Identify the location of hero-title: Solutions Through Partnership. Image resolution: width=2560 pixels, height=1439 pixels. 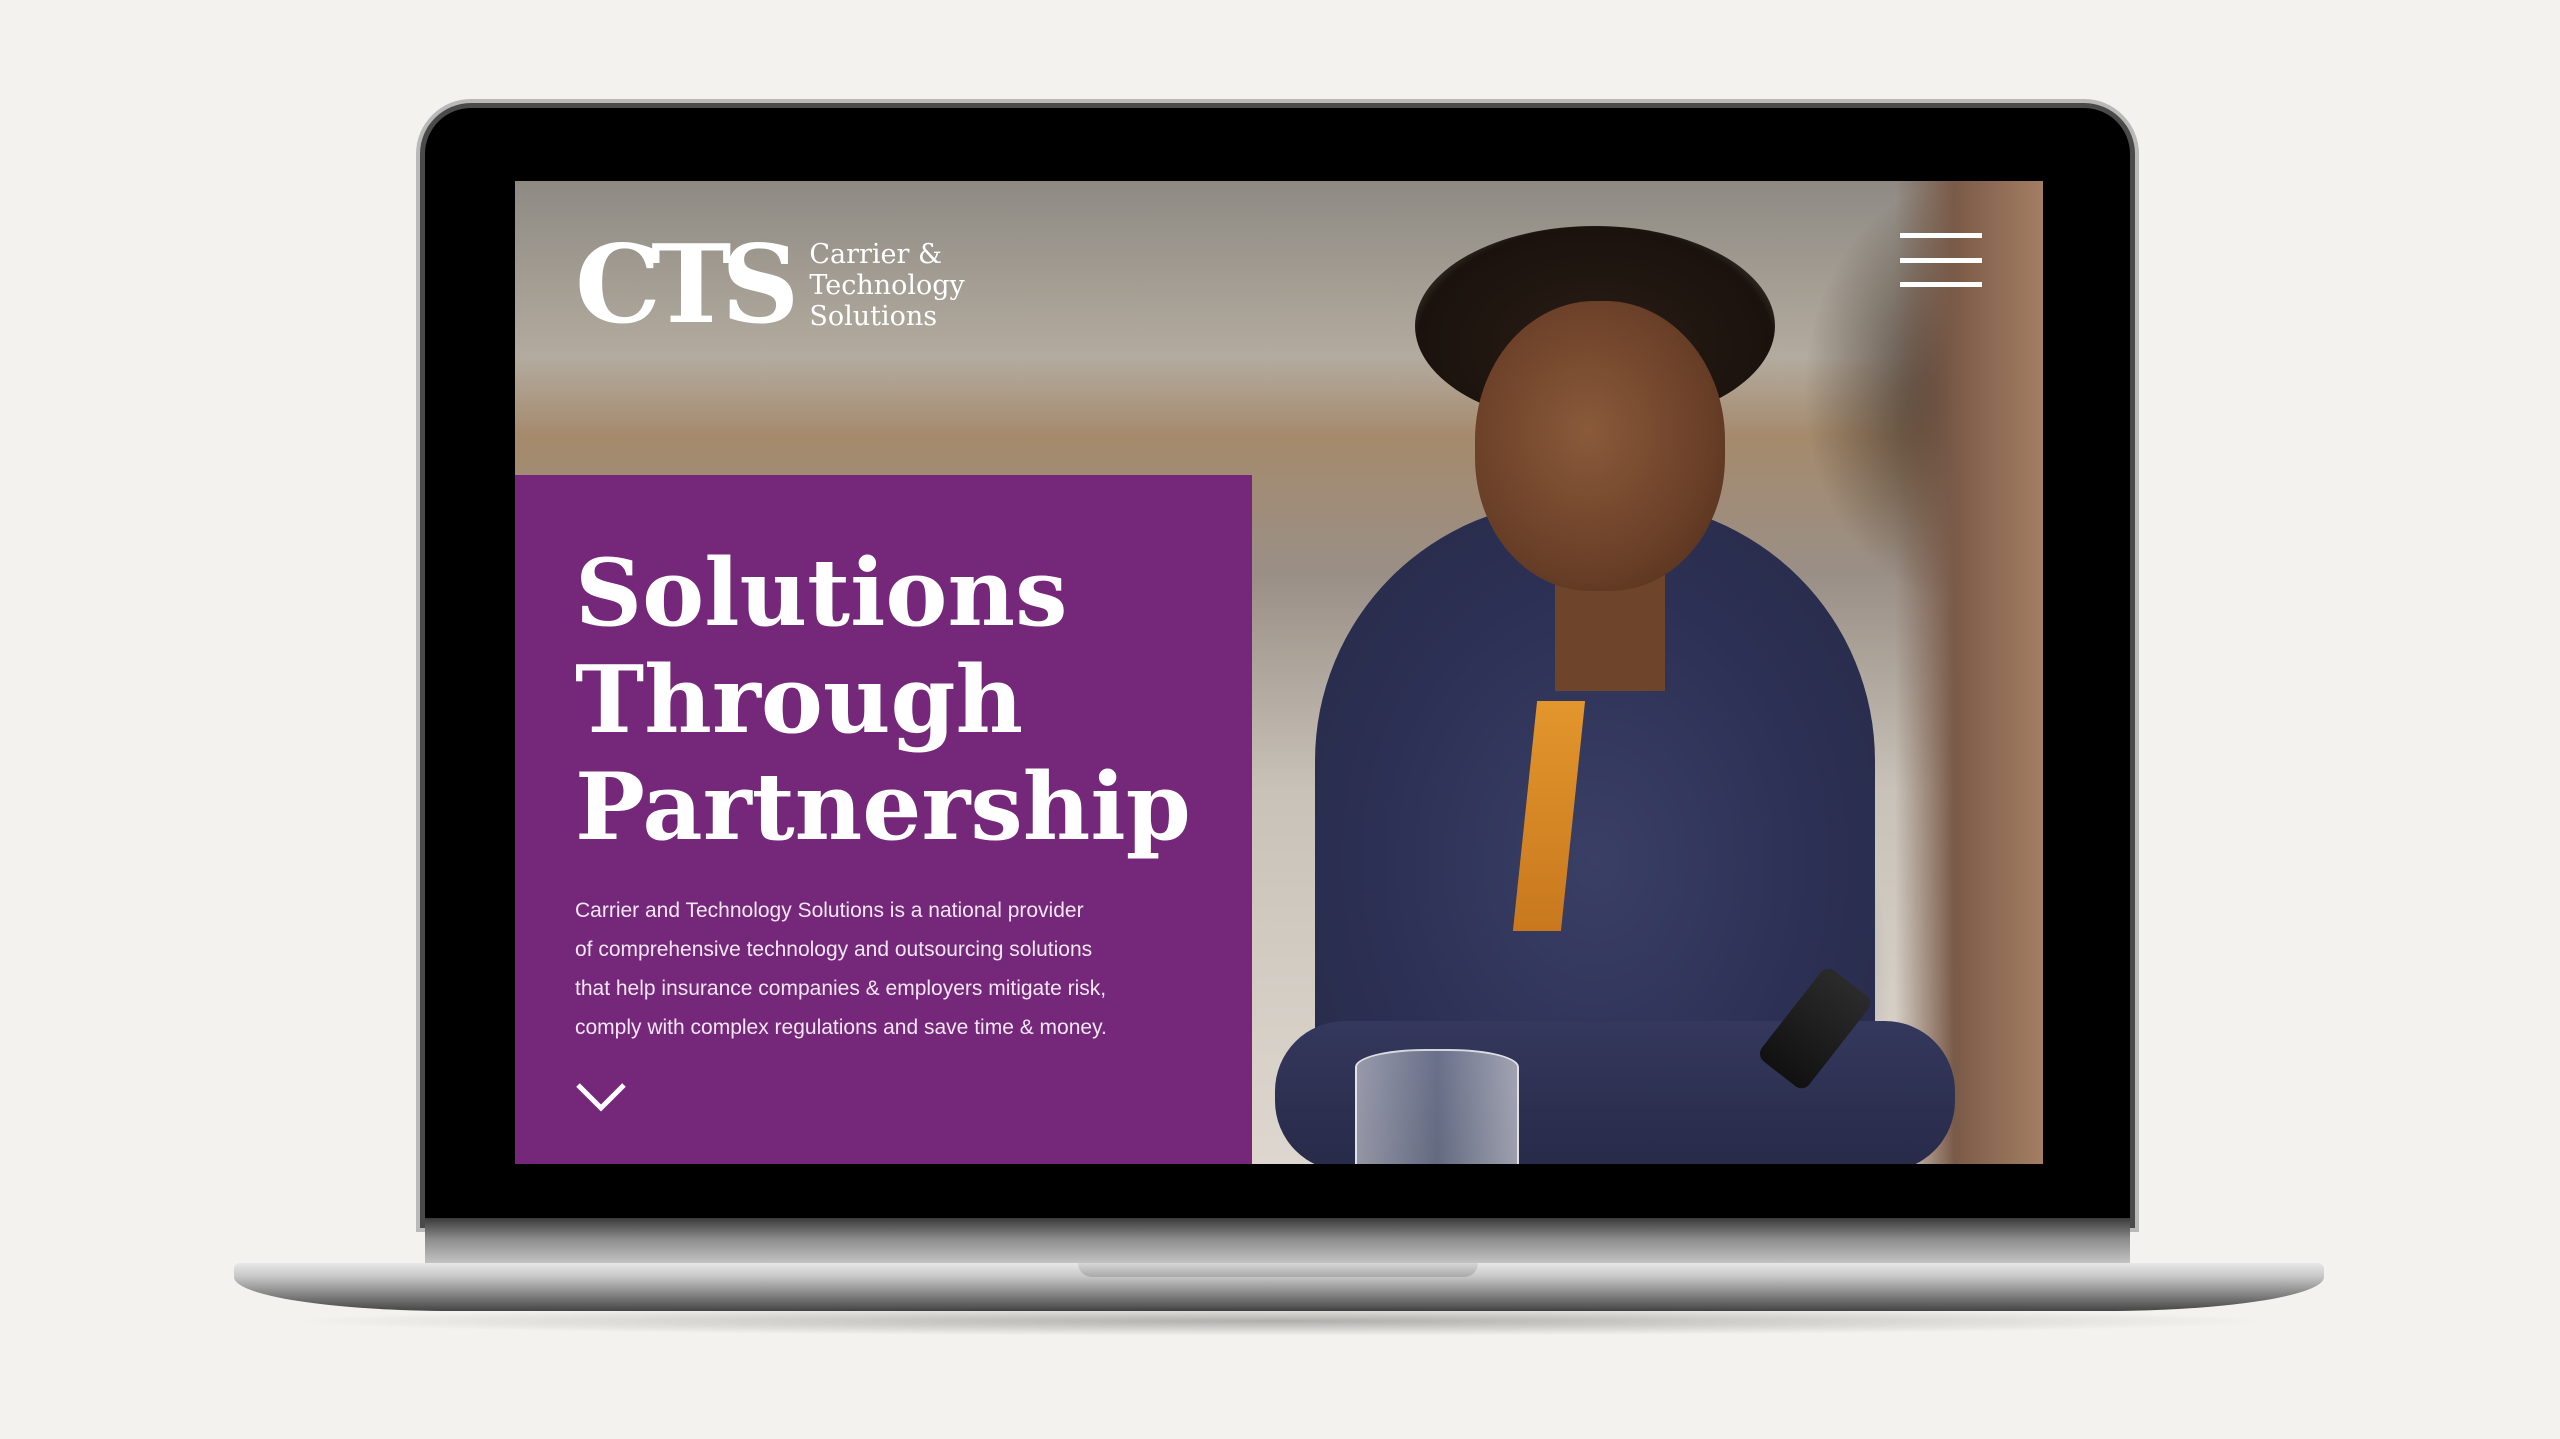
(883, 699).